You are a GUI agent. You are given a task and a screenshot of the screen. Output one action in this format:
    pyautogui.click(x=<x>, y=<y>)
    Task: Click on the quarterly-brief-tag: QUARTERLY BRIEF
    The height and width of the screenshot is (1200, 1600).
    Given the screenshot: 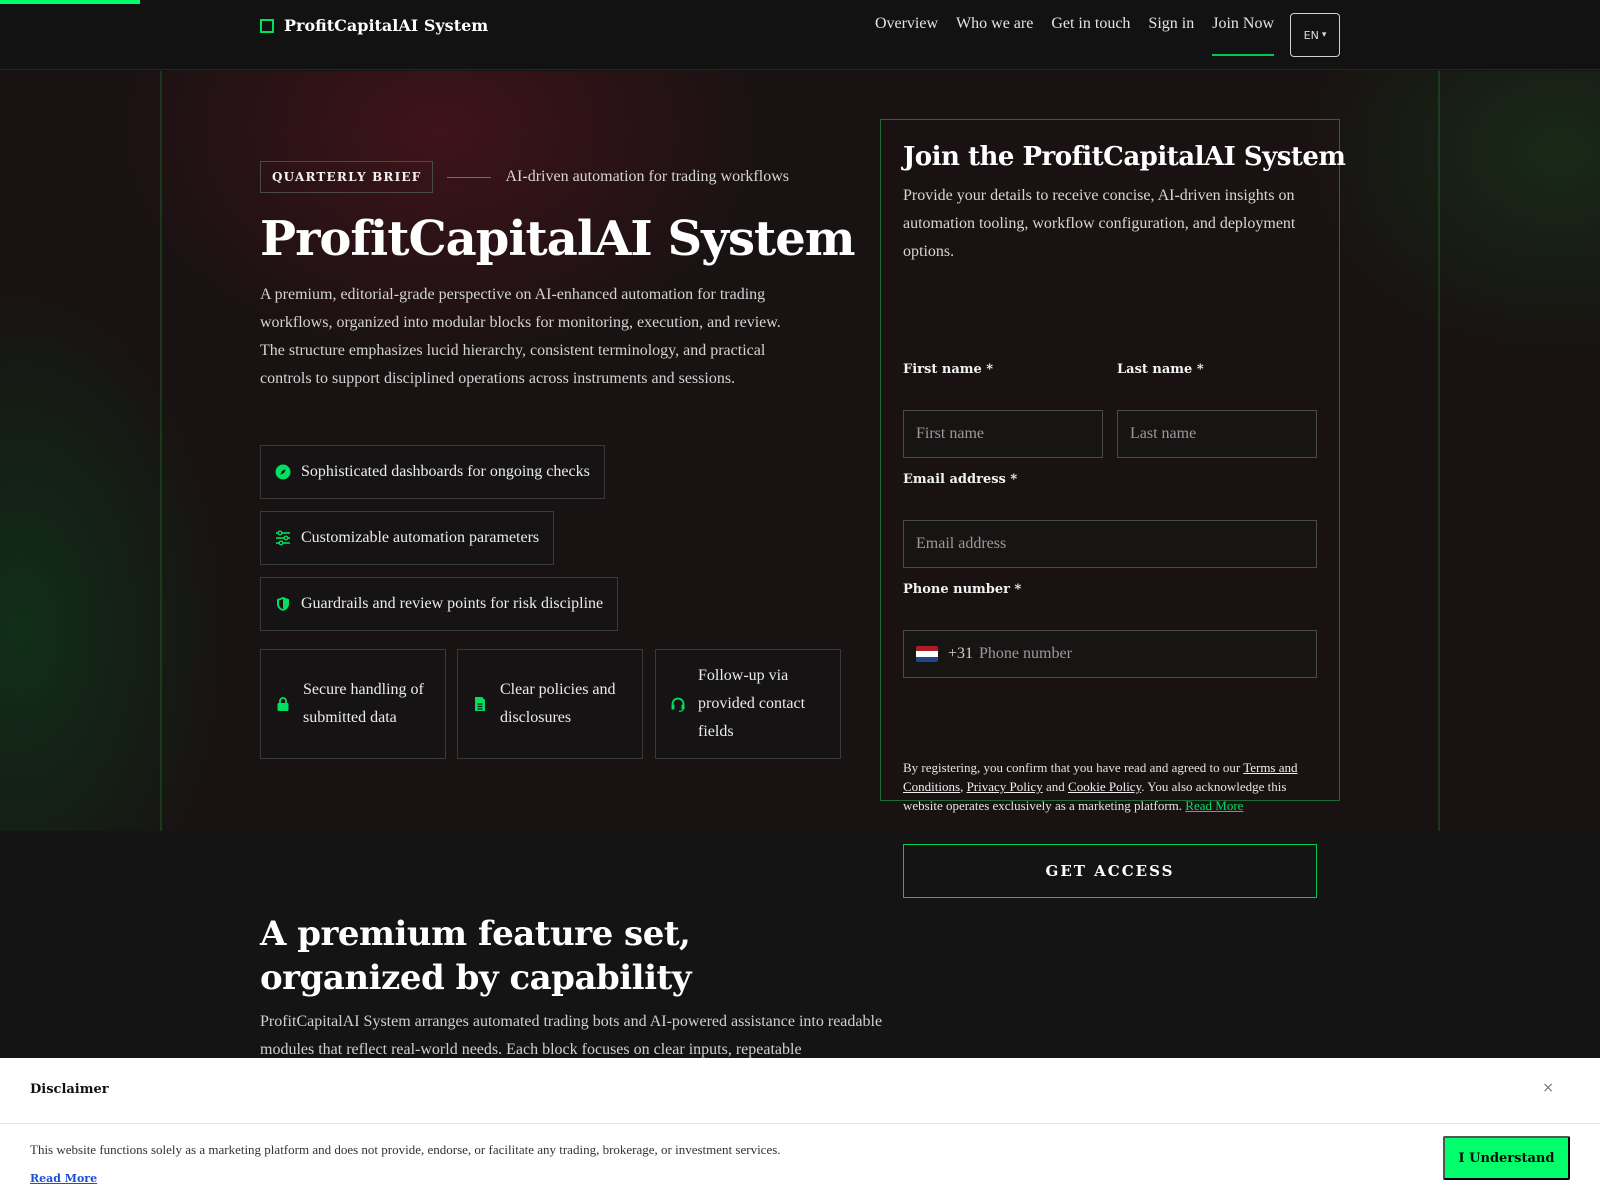 What is the action you would take?
    pyautogui.click(x=347, y=177)
    